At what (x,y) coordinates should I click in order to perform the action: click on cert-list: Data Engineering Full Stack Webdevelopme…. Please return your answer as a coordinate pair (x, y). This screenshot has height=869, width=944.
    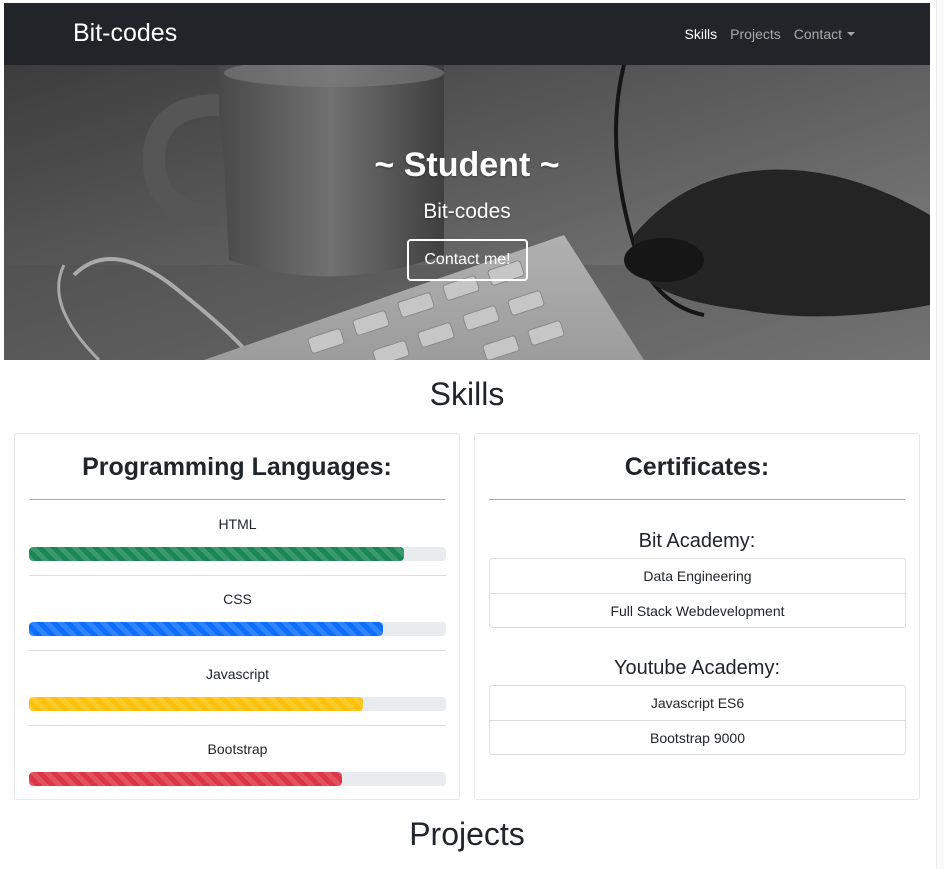
    Looking at the image, I should click on (697, 593).